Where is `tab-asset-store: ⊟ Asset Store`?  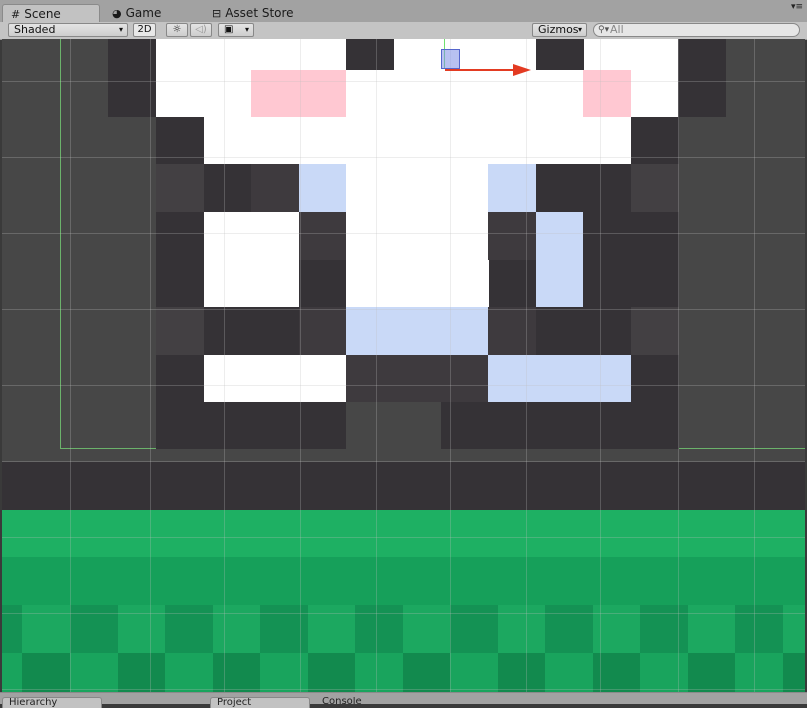
tab-asset-store: ⊟ Asset Store is located at coordinates (259, 13).